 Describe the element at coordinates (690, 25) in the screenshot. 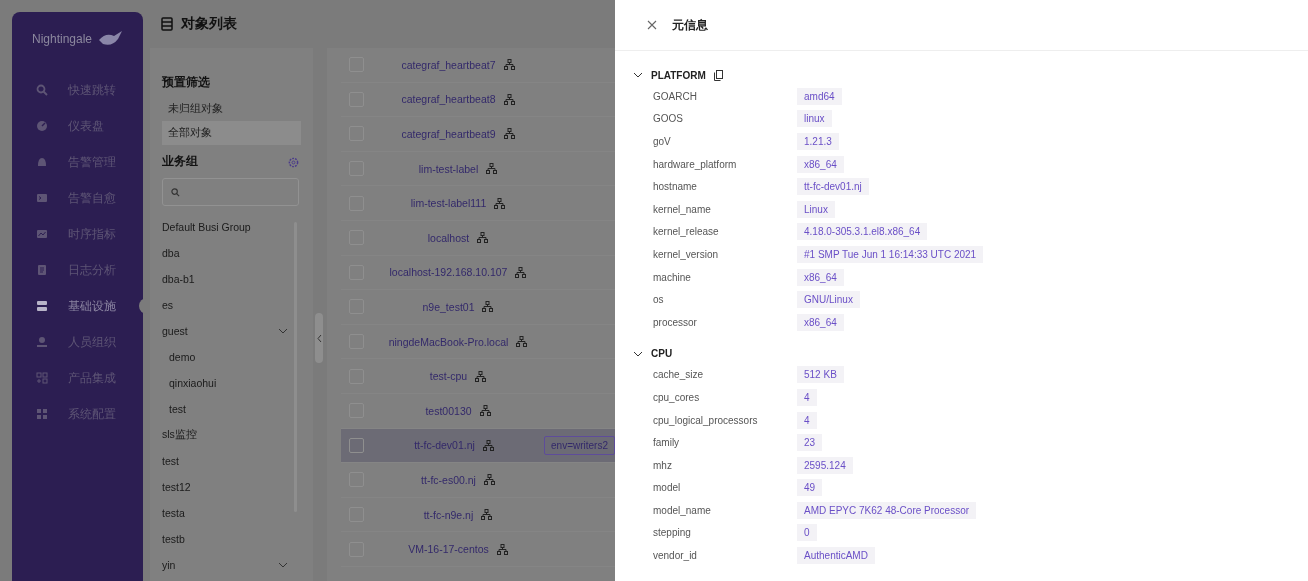

I see `drawer-title: 元信息` at that location.